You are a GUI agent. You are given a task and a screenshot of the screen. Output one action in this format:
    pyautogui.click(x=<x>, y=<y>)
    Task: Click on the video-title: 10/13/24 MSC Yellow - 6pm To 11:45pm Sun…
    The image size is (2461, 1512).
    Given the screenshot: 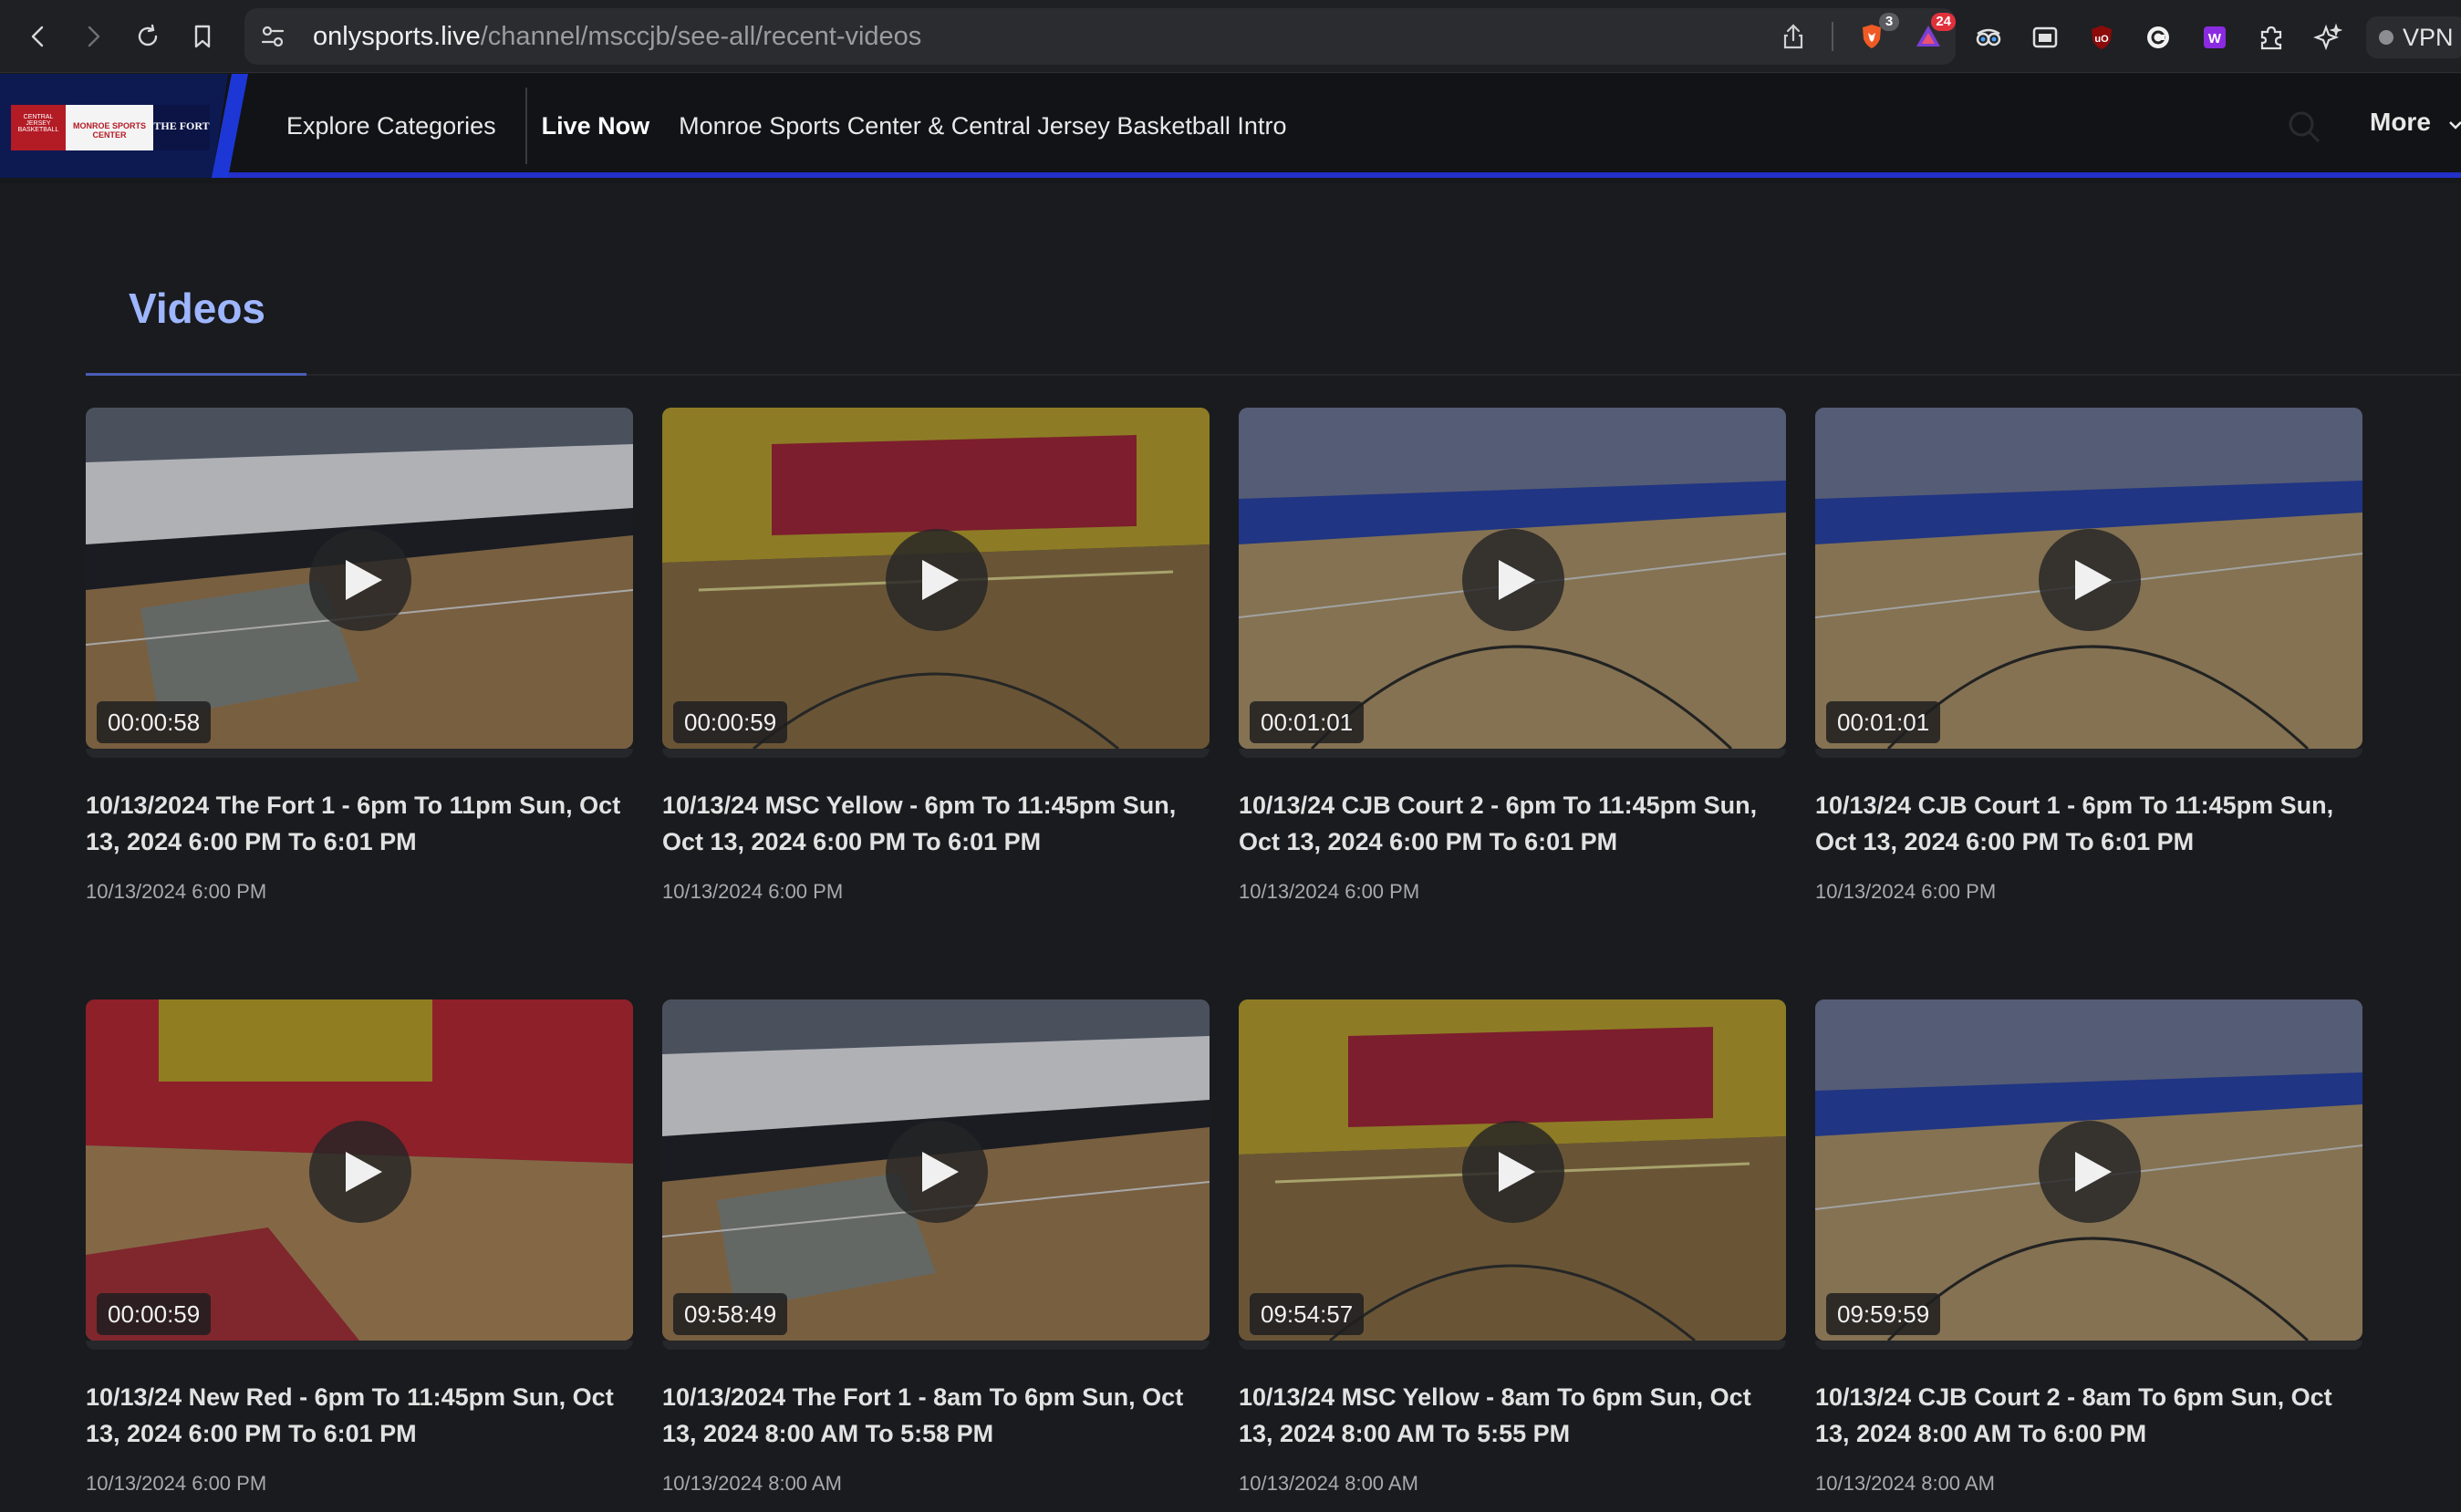 What is the action you would take?
    pyautogui.click(x=937, y=823)
    